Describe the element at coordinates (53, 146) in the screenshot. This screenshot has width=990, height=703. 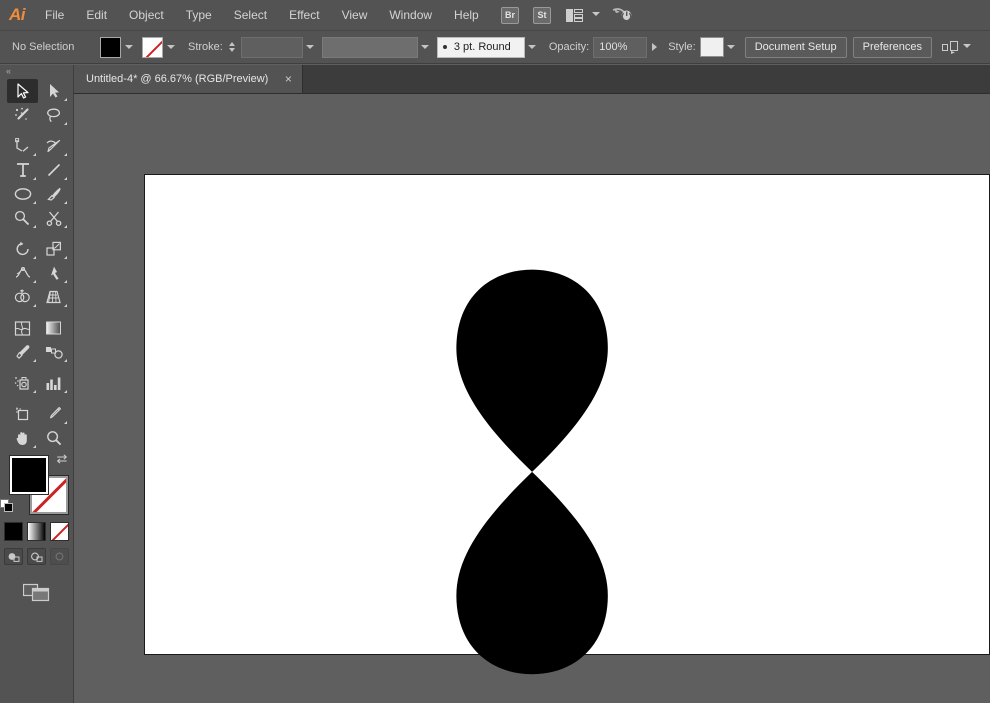
I see `curvature-tool` at that location.